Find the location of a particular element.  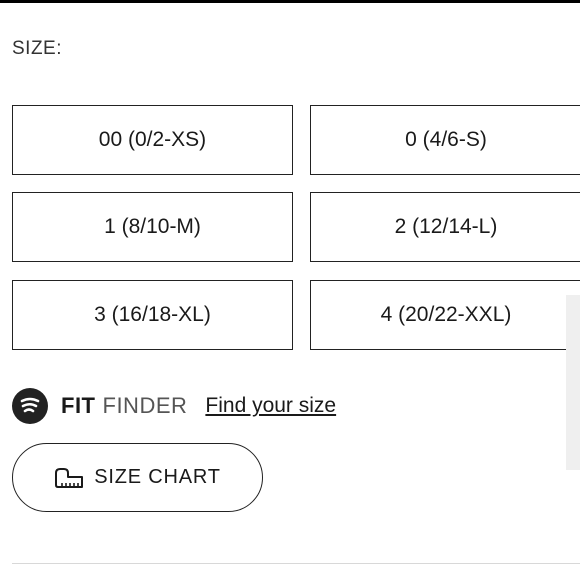

size-option-1: 1 (8/10-M) is located at coordinates (152, 227).